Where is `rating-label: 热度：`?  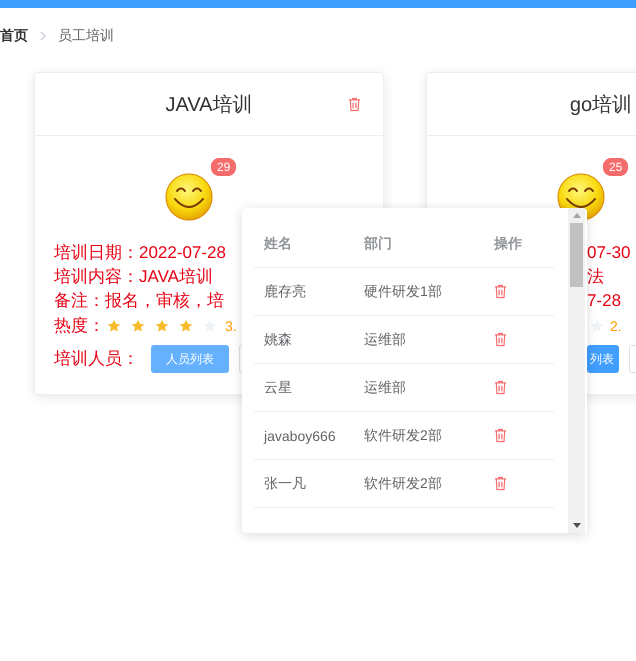 rating-label: 热度： is located at coordinates (79, 326).